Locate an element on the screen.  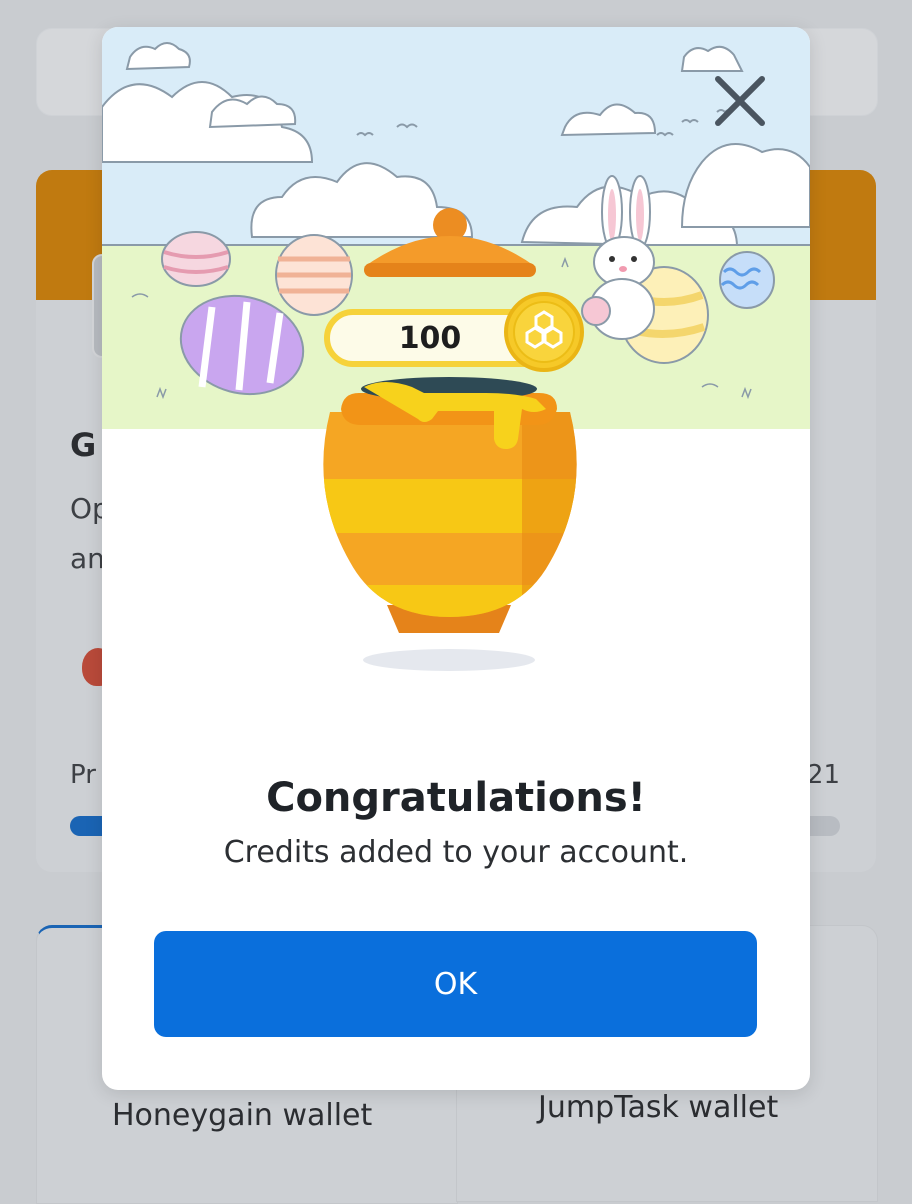
offer-title: G is located at coordinates (83, 445).